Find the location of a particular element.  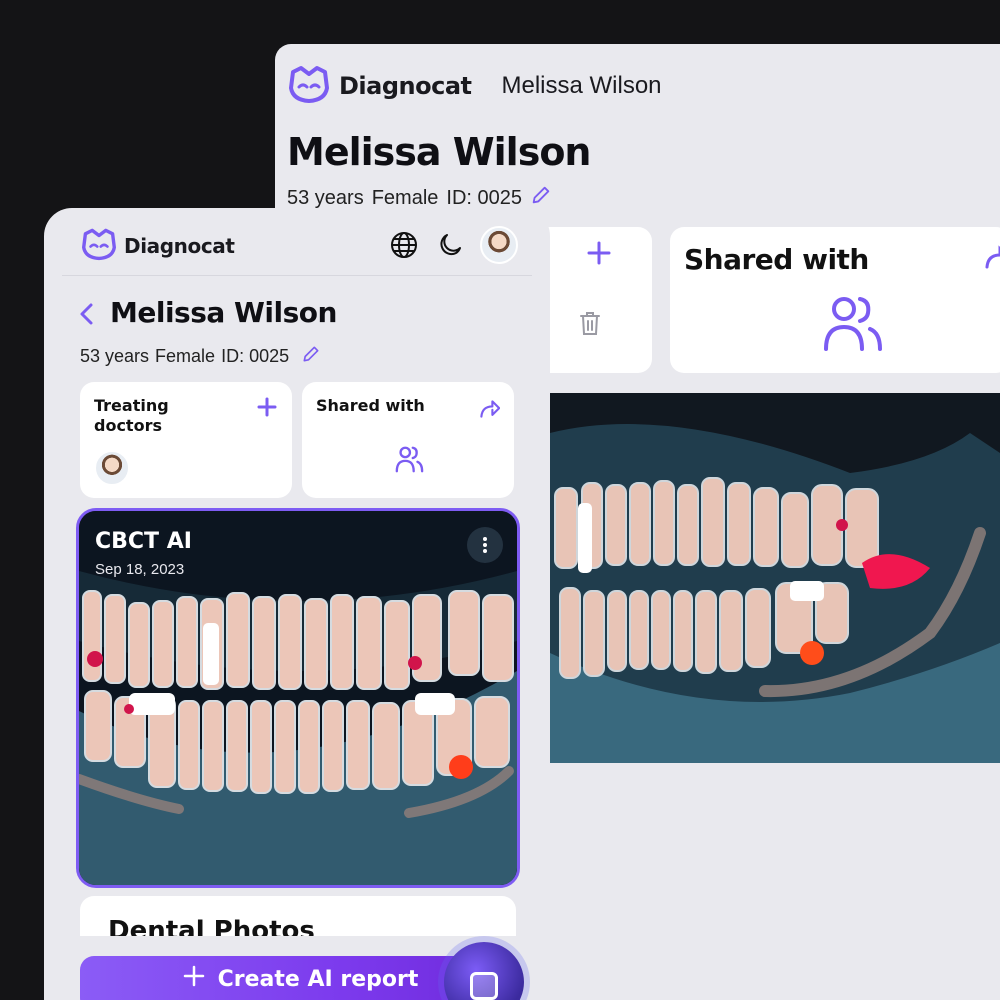

mobile-header: Diagnocat is located at coordinates (157, 246).